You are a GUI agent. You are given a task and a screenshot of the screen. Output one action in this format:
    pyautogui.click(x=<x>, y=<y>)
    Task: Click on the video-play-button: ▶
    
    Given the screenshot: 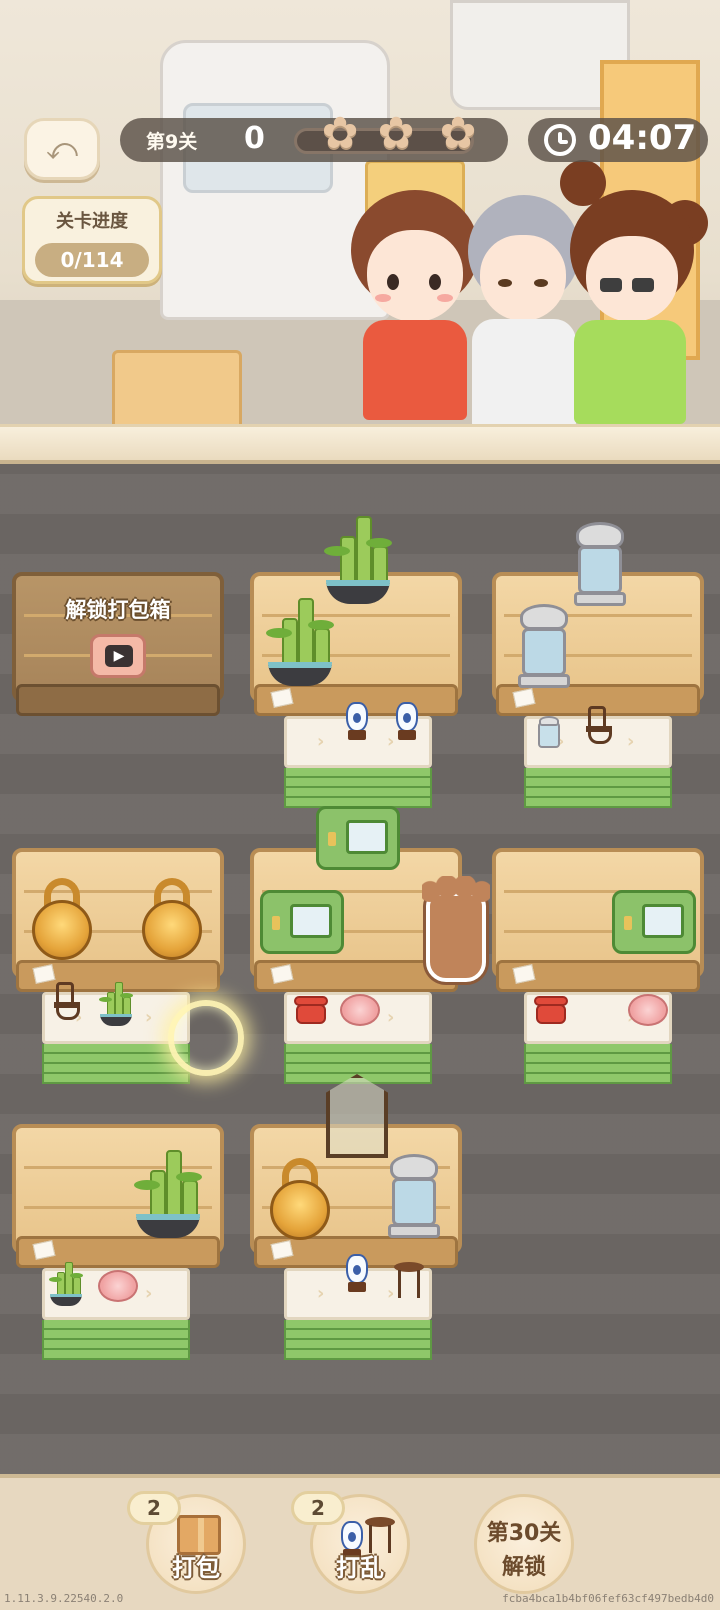 What is the action you would take?
    pyautogui.click(x=118, y=656)
    